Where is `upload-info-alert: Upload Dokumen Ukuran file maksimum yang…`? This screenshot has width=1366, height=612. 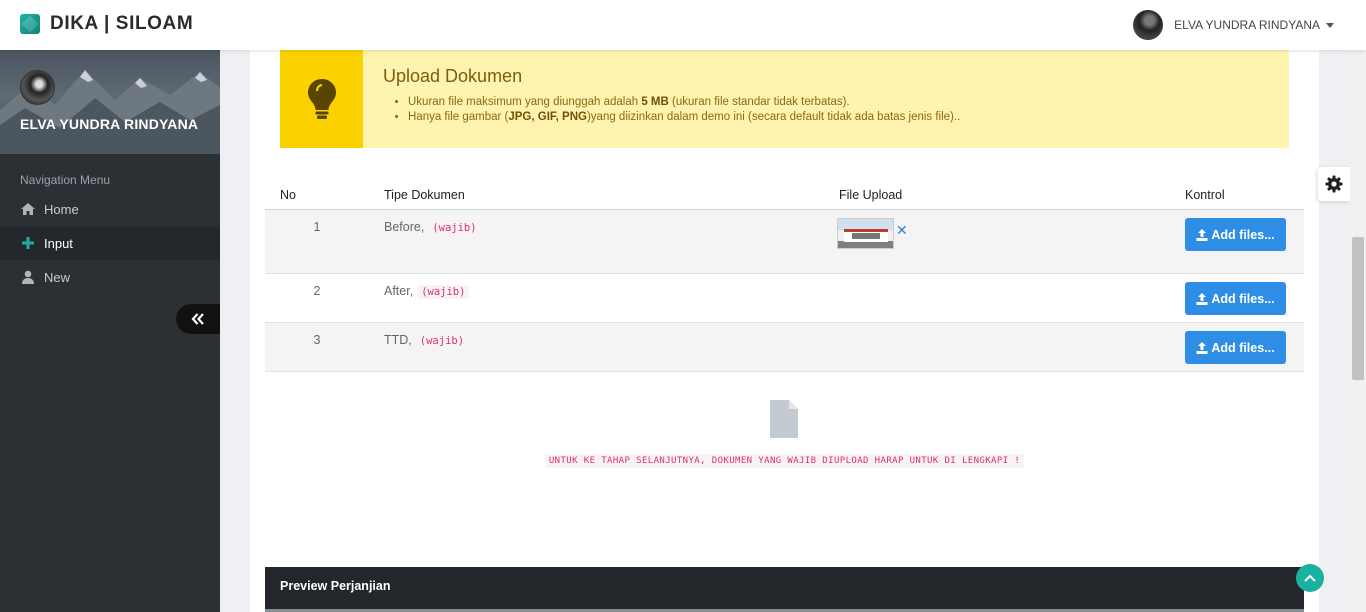 upload-info-alert: Upload Dokumen Ukuran file maksimum yang… is located at coordinates (784, 99).